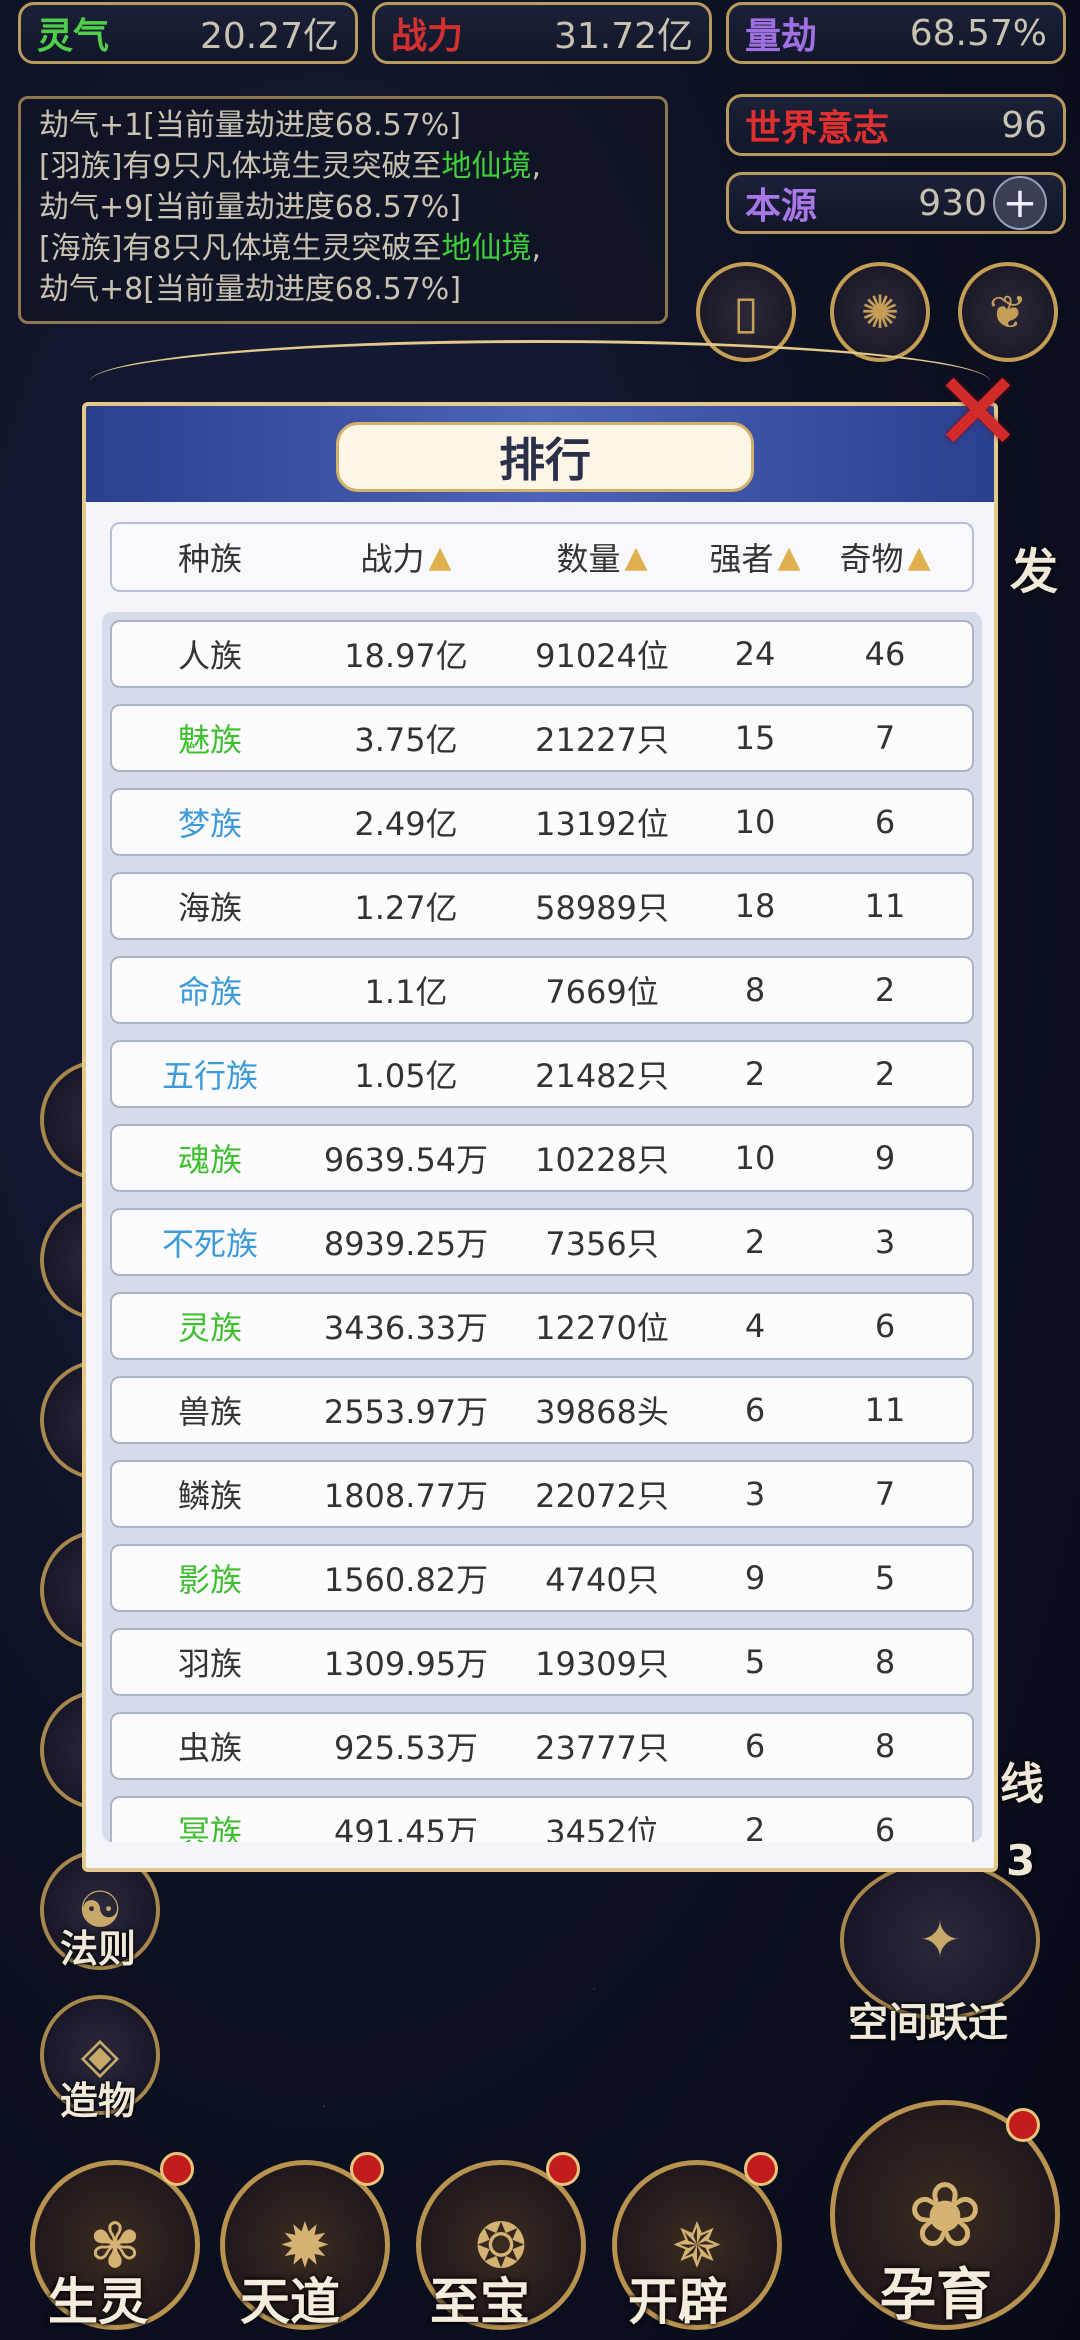  I want to click on row-race: 命族, so click(209, 992).